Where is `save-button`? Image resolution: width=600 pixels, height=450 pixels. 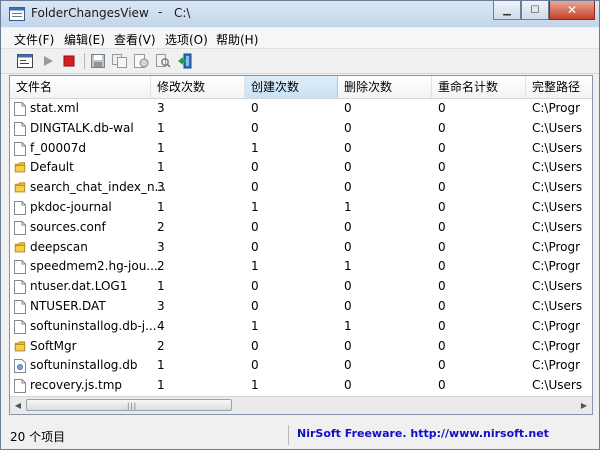 save-button is located at coordinates (98, 61).